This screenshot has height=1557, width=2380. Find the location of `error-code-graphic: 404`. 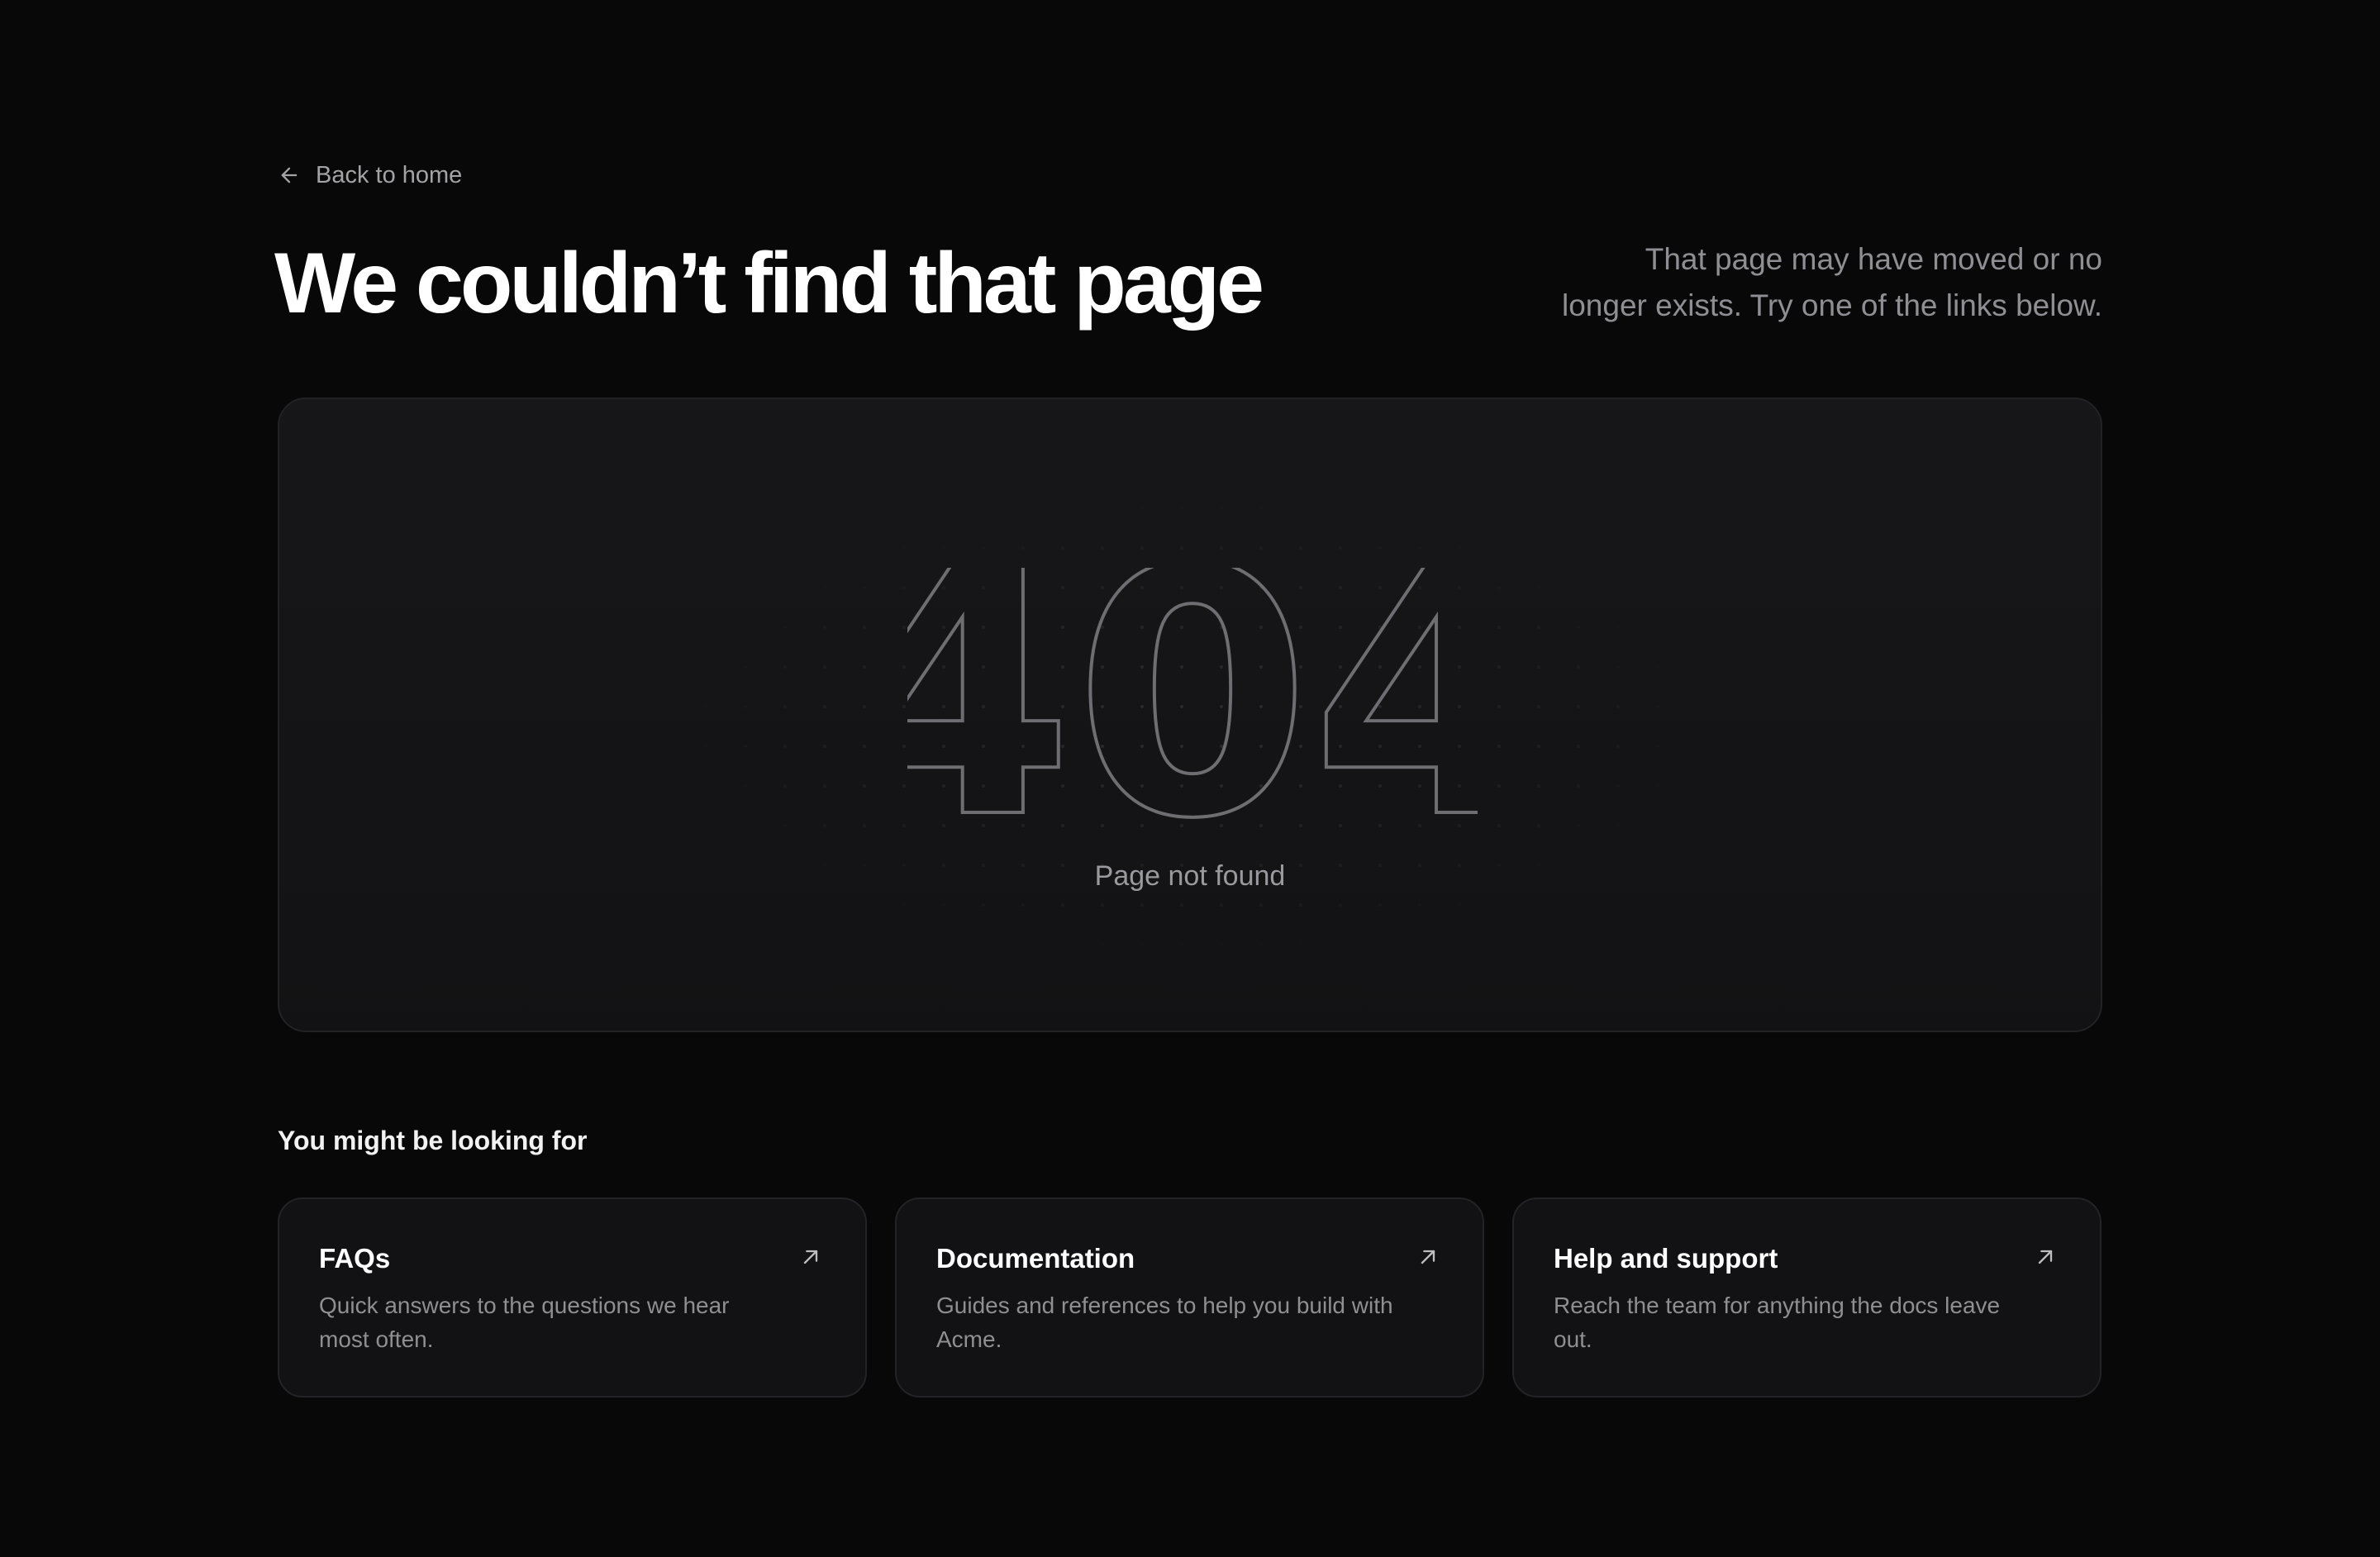

error-code-graphic: 404 is located at coordinates (1192, 700).